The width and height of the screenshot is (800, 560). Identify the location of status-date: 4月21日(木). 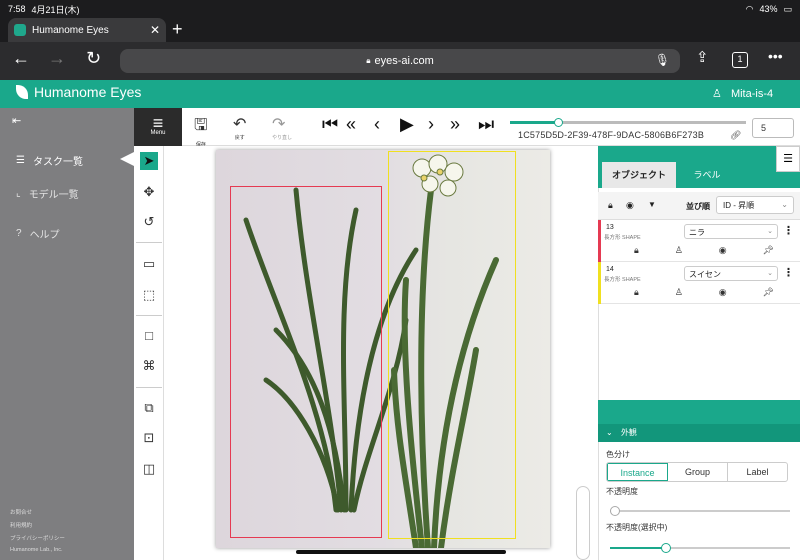
(55, 9).